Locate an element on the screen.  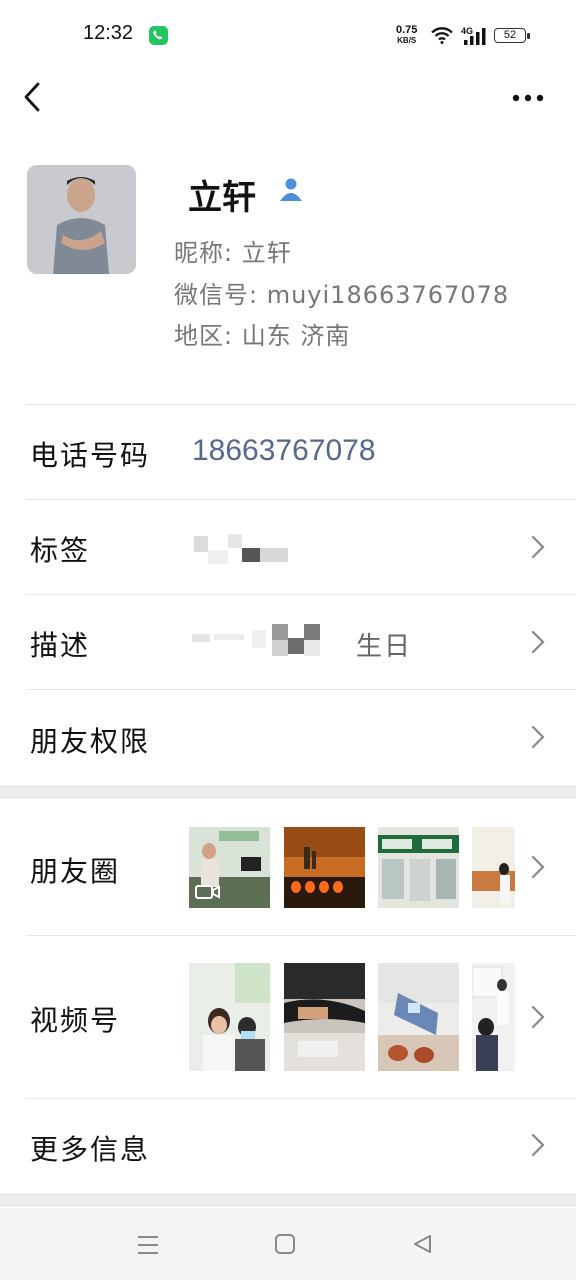
friend-permissions-label: 朋友权限 is located at coordinates (90, 741).